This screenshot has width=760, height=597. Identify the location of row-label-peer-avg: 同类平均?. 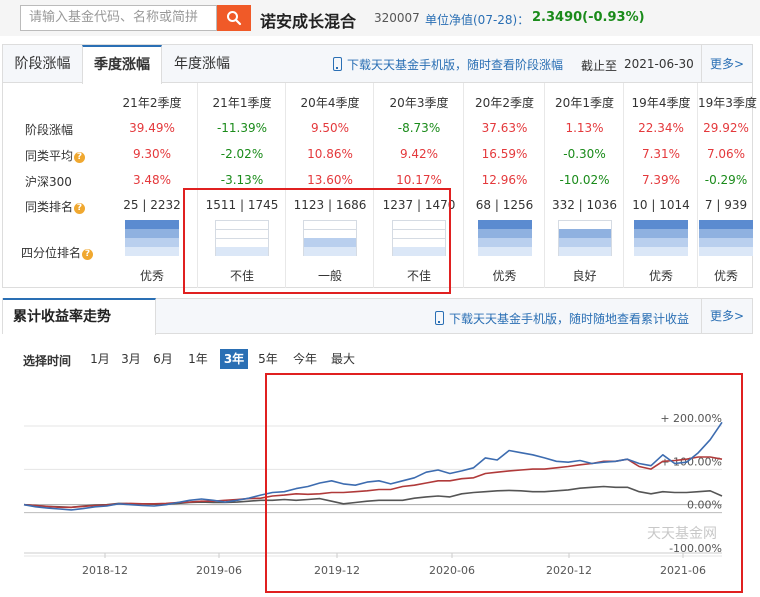
(55, 155).